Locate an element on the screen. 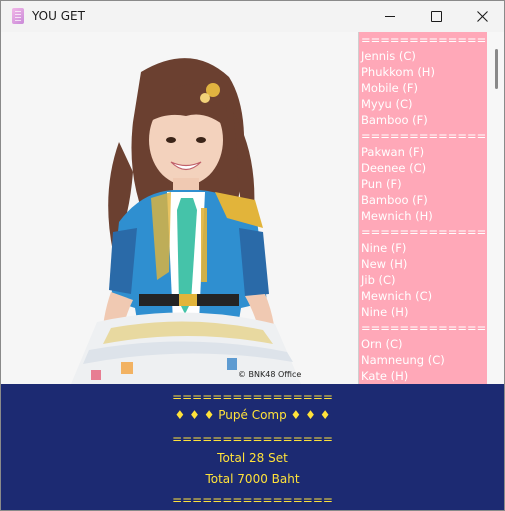 The width and height of the screenshot is (505, 511). list-item: Mobile (F) is located at coordinates (423, 88).